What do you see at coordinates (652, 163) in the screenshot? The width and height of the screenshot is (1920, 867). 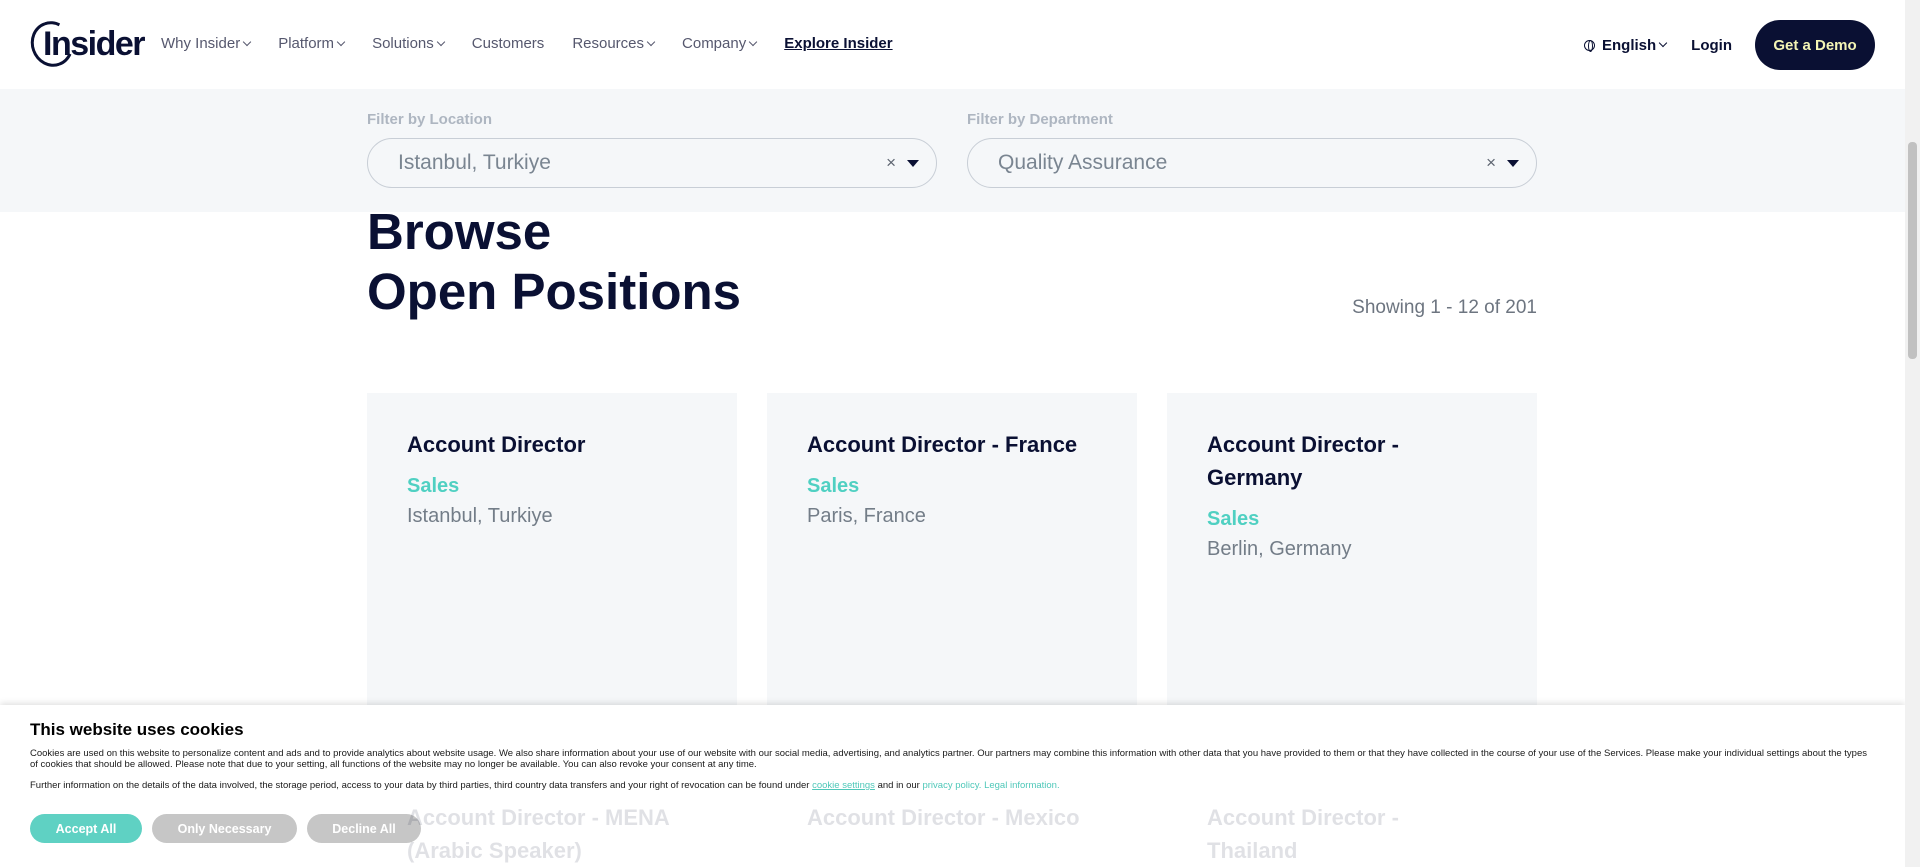 I see `location-select: Istanbul, Turkiye ×` at bounding box center [652, 163].